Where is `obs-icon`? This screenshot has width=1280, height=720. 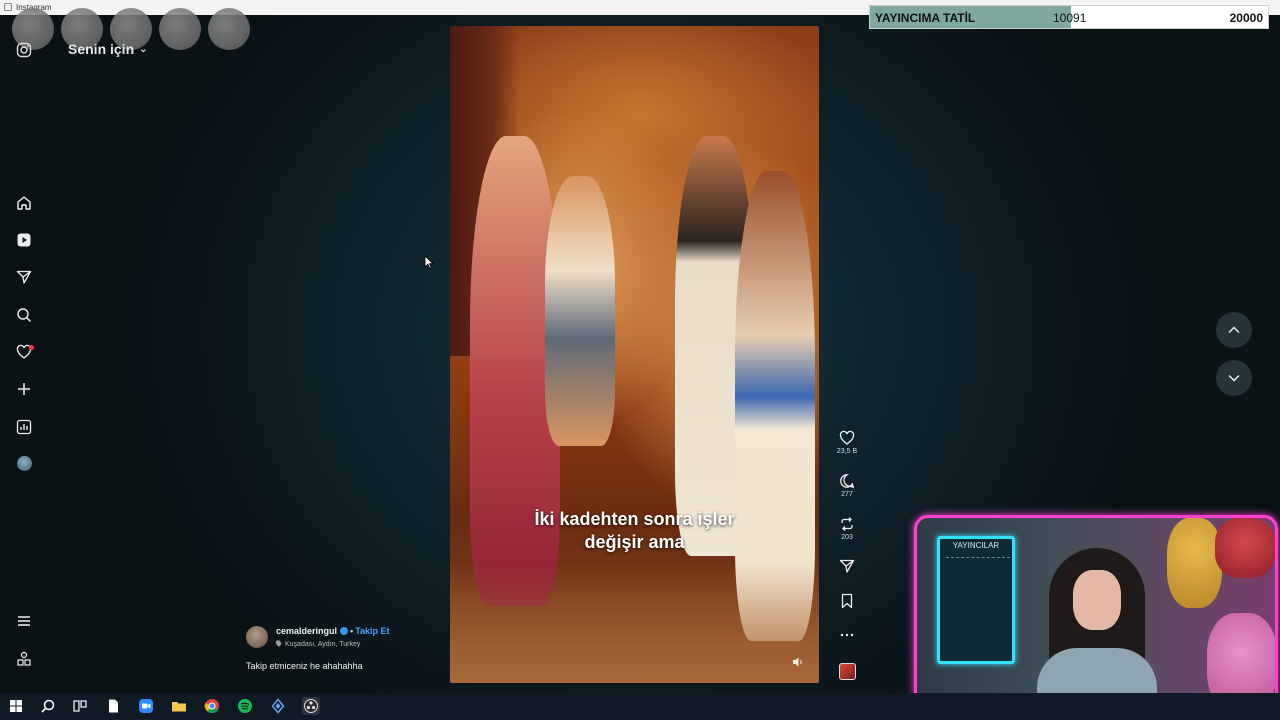
obs-icon is located at coordinates (311, 706).